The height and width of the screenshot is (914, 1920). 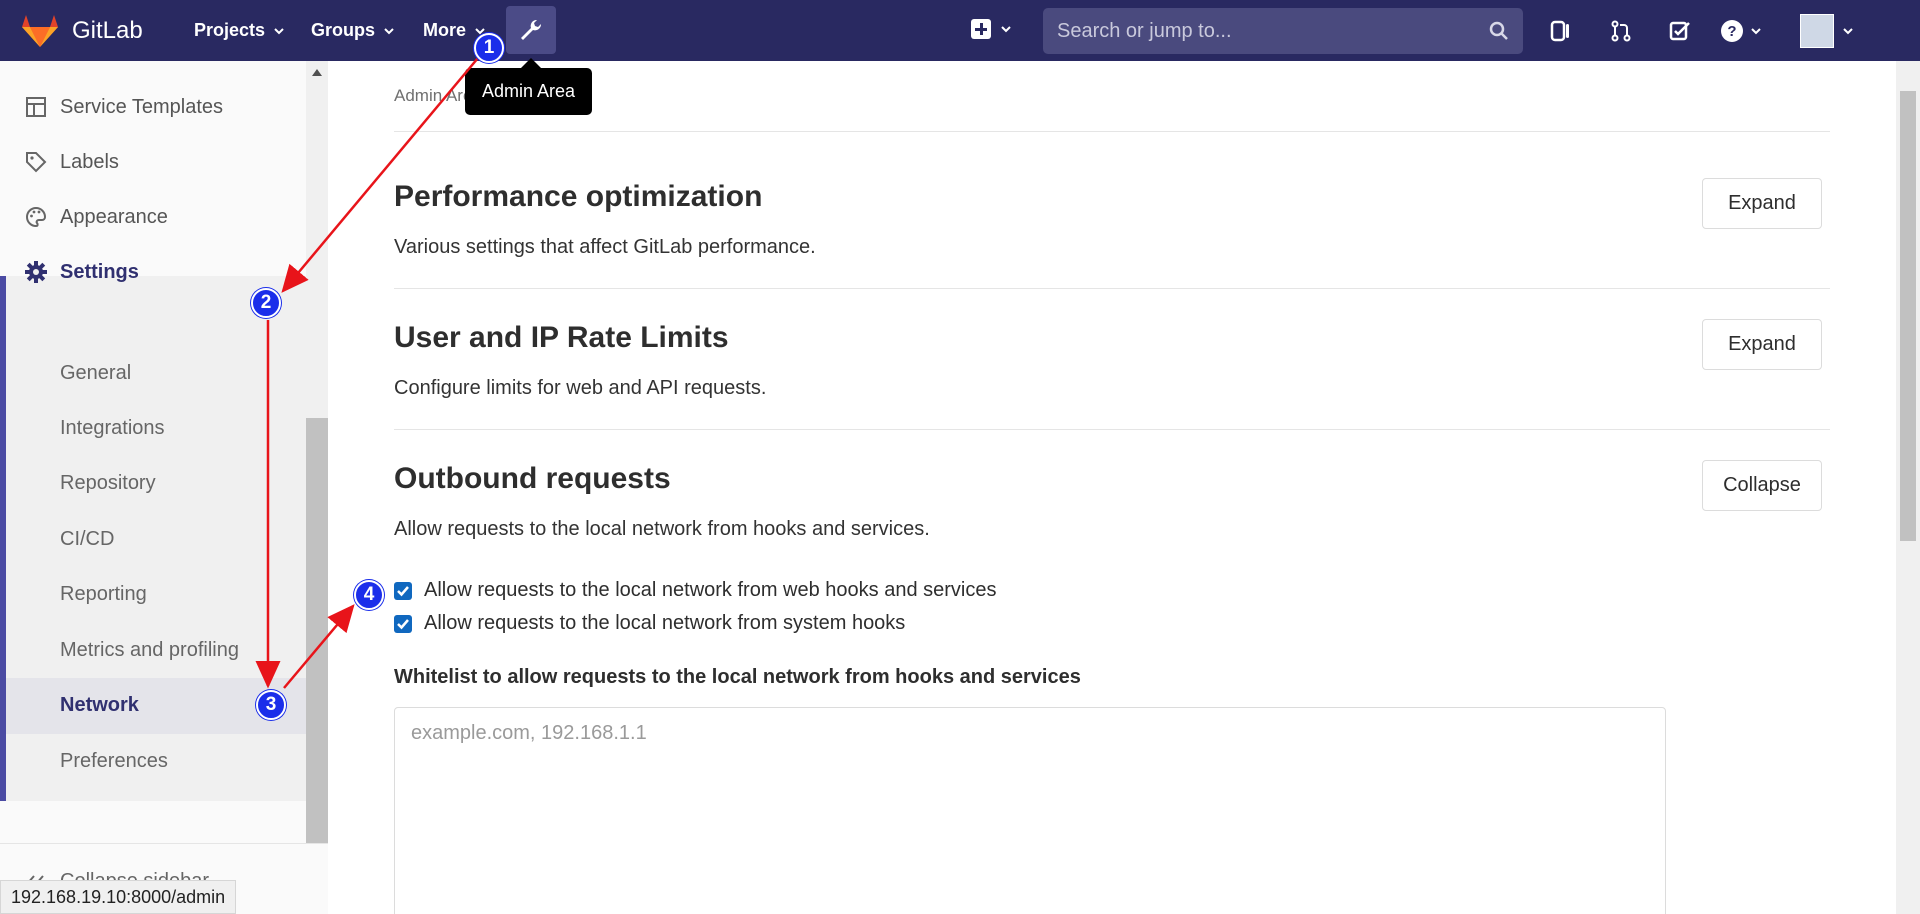 I want to click on issues-icon, so click(x=1559, y=31).